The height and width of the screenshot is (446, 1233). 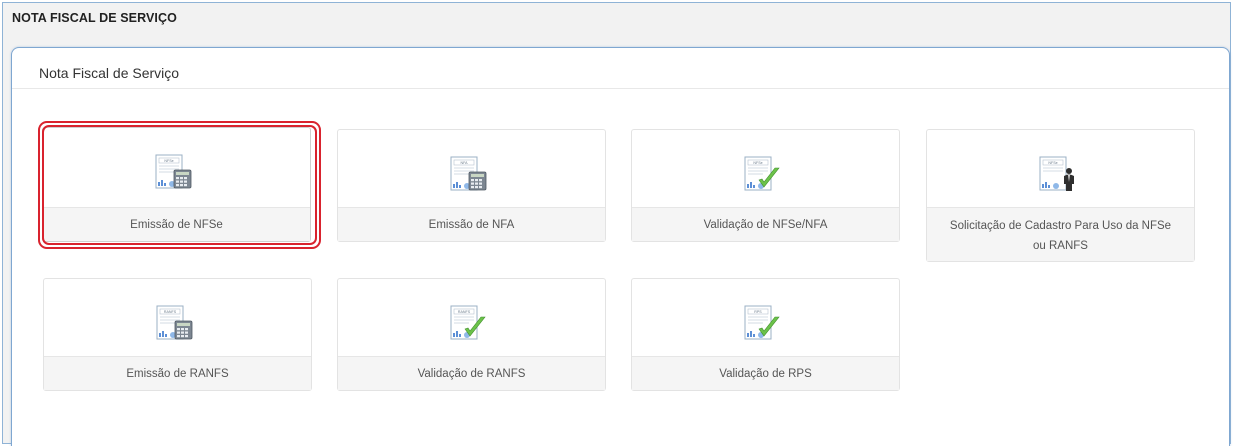 I want to click on panel-header: Nota Fiscal de Serviço, so click(x=620, y=68).